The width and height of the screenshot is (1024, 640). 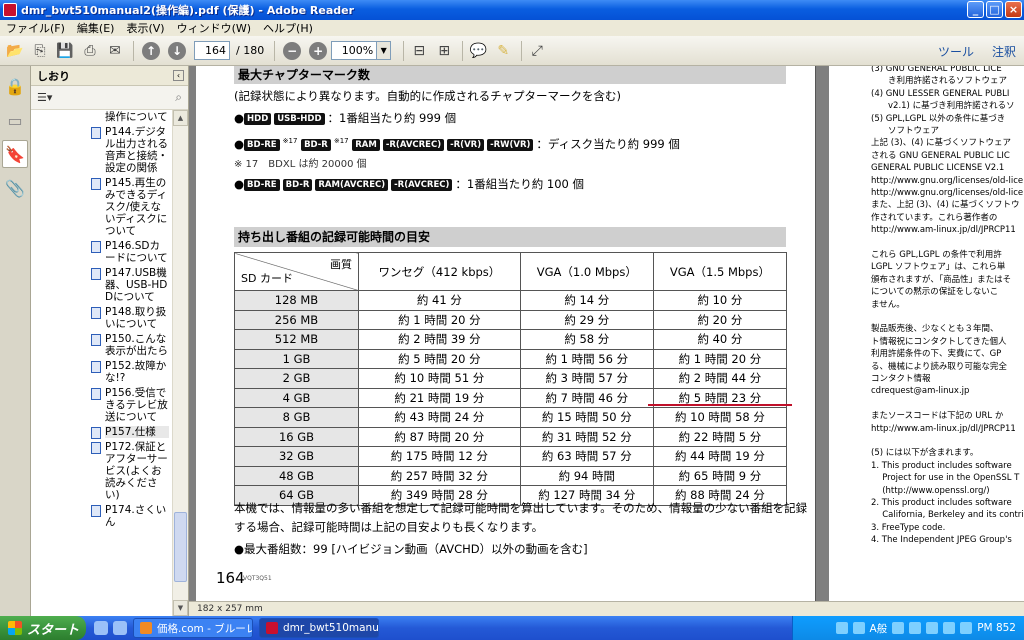 I want to click on zoom-in-icon: +, so click(x=318, y=50).